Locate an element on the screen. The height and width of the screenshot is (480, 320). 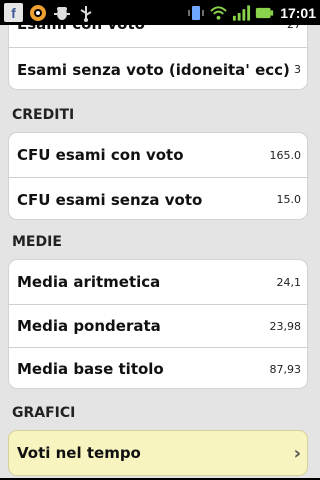
section-header-grafici: GRAFICI is located at coordinates (44, 413).